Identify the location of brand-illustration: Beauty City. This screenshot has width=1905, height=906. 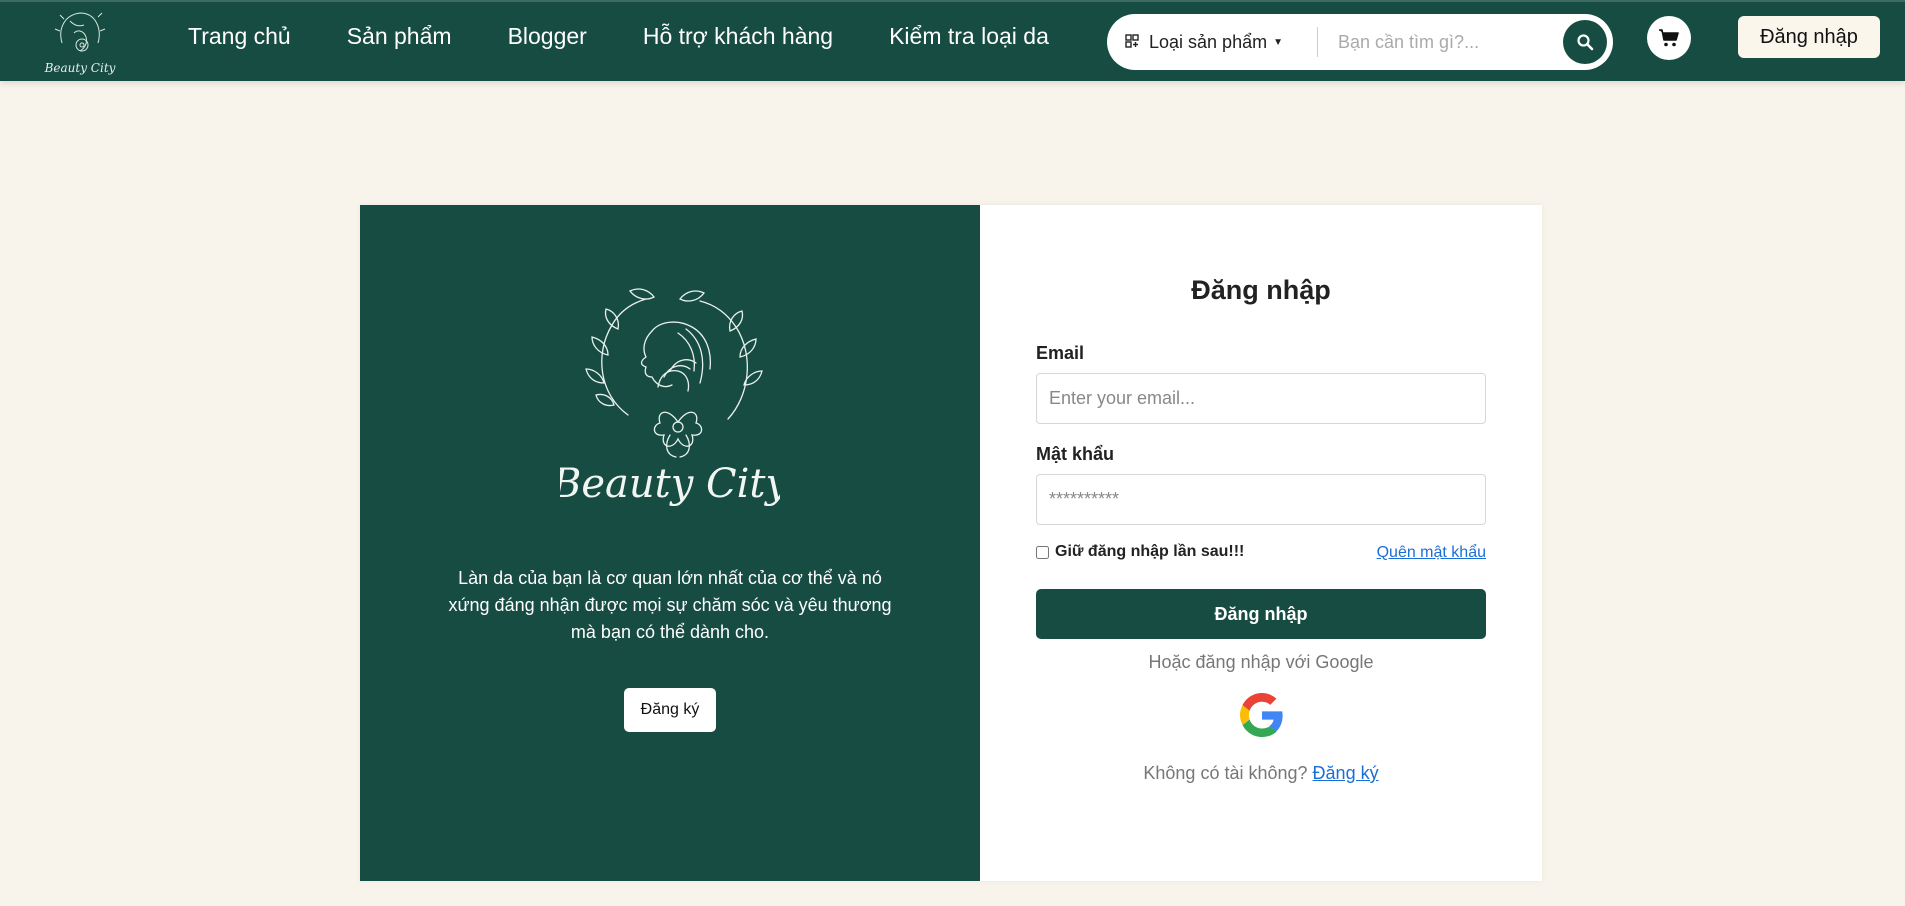
(670, 405).